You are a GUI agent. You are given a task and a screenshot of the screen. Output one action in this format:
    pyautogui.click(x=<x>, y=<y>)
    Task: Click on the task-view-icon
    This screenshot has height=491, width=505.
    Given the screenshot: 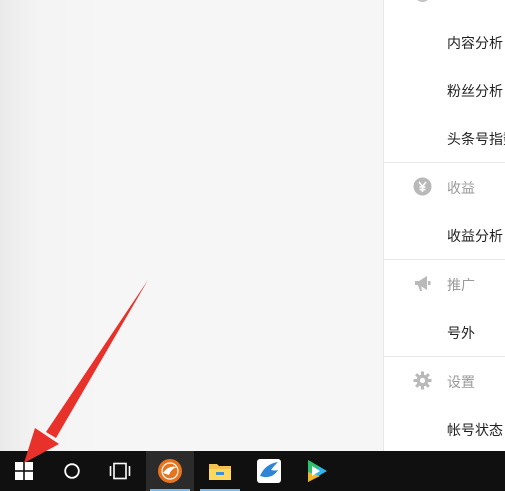 What is the action you would take?
    pyautogui.click(x=120, y=471)
    